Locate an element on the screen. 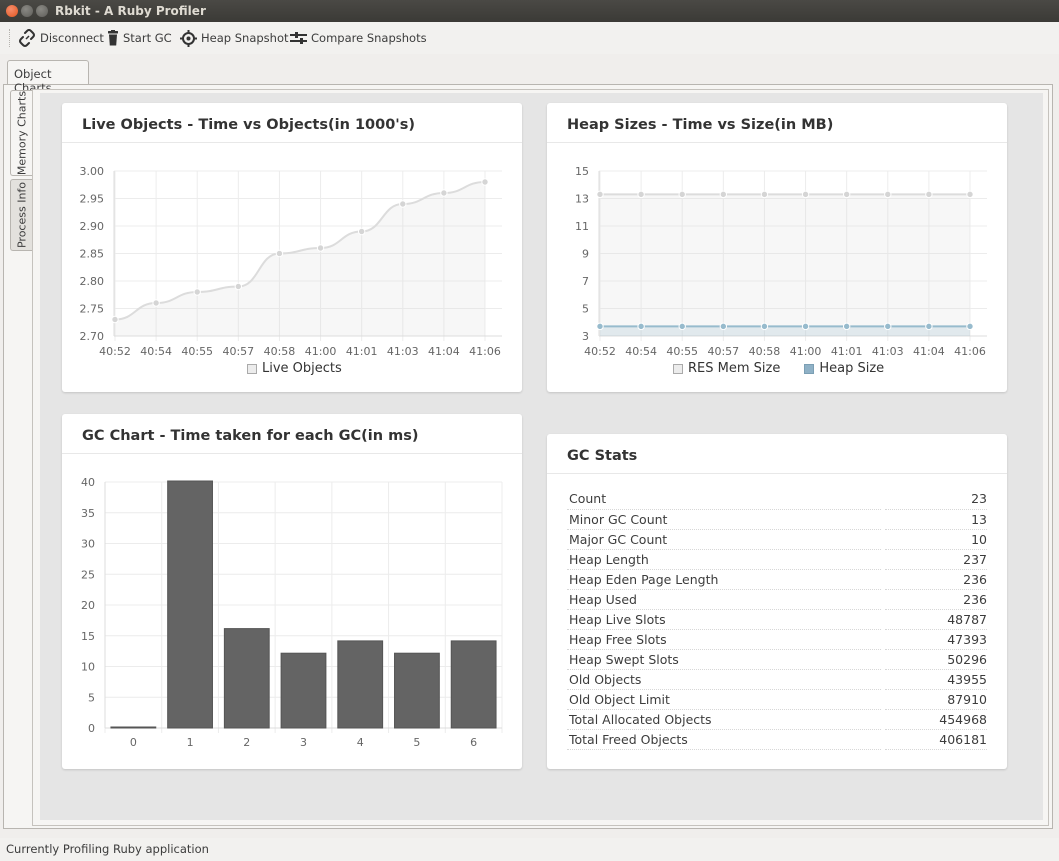  x-tick-label: 41:01 is located at coordinates (362, 351).